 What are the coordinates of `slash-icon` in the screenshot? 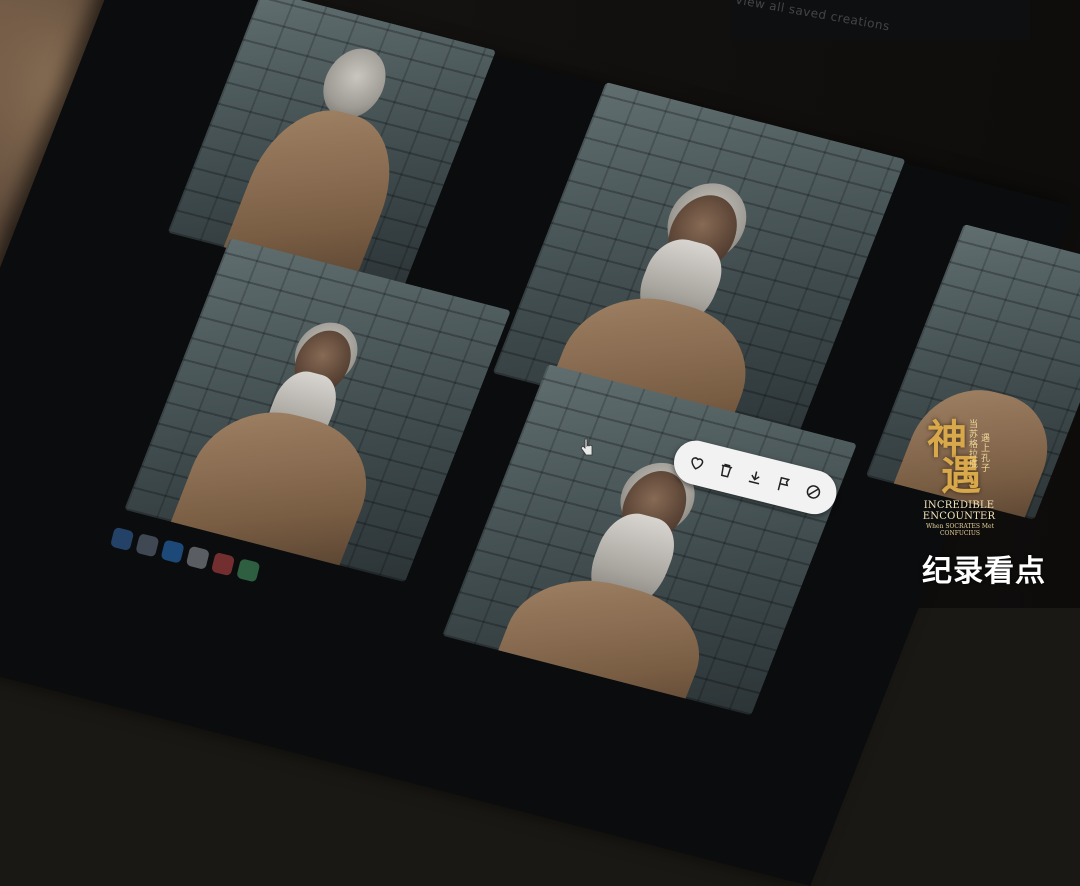 It's located at (813, 492).